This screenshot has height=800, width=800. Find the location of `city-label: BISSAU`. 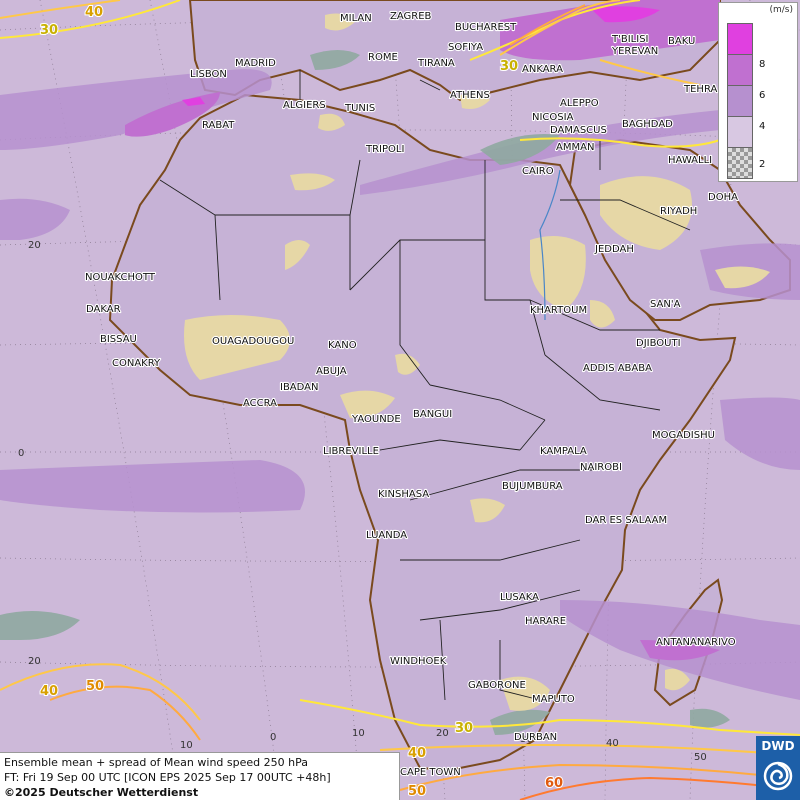

city-label: BISSAU is located at coordinates (118, 339).